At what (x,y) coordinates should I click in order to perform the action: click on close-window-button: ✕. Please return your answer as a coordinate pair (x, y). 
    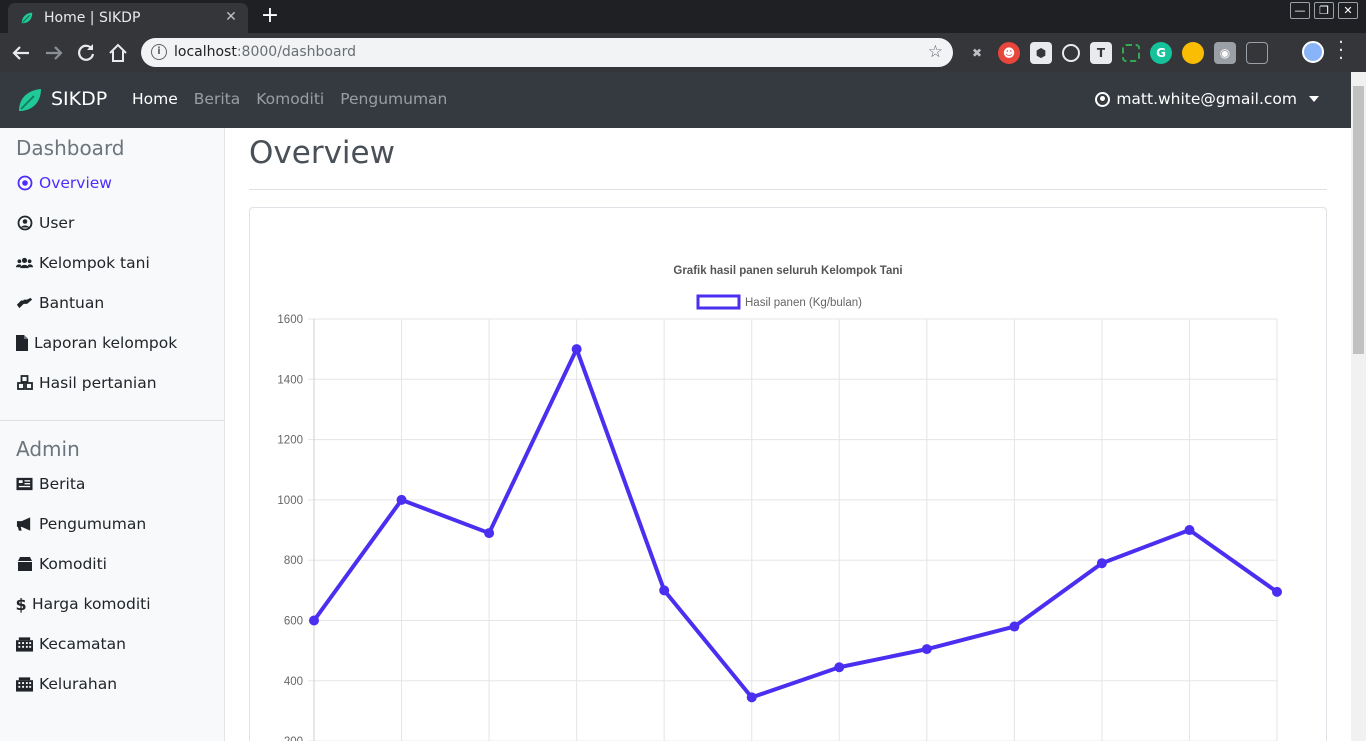
    Looking at the image, I should click on (1348, 10).